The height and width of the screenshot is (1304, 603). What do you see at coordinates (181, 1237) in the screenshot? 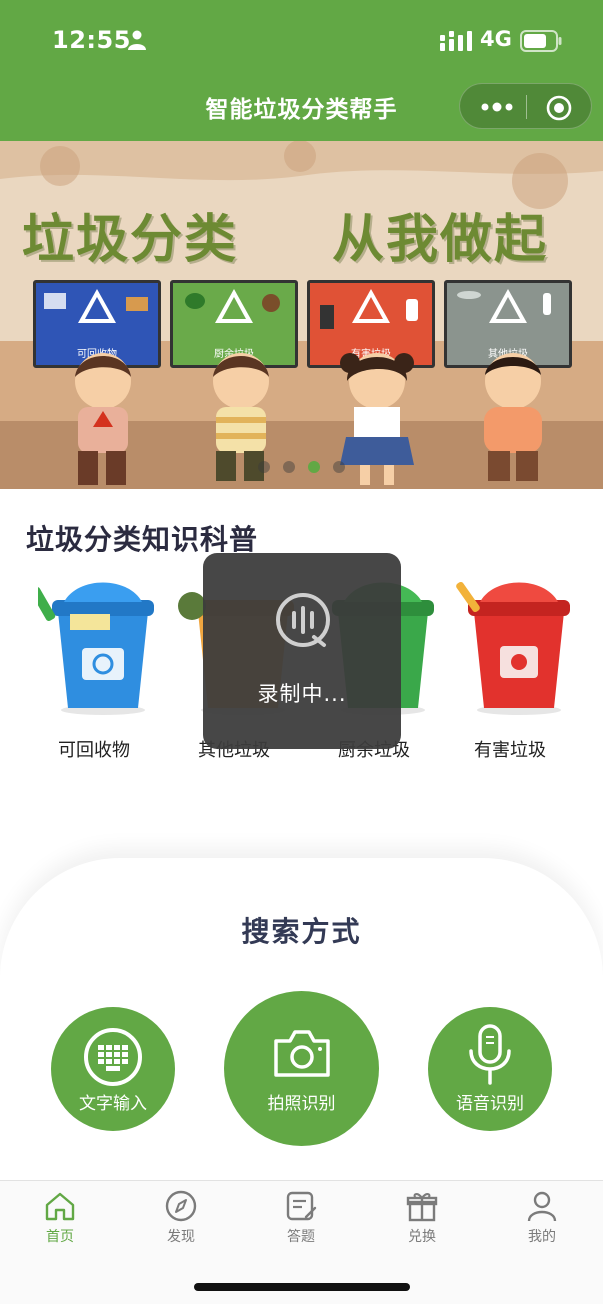
I see `tab-discover-label: 发现` at bounding box center [181, 1237].